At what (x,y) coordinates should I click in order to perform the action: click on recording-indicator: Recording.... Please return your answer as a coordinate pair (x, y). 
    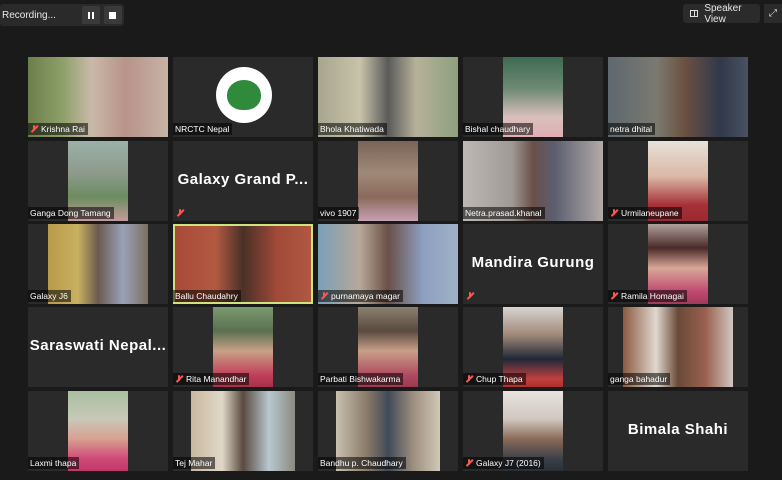
    Looking at the image, I should click on (62, 15).